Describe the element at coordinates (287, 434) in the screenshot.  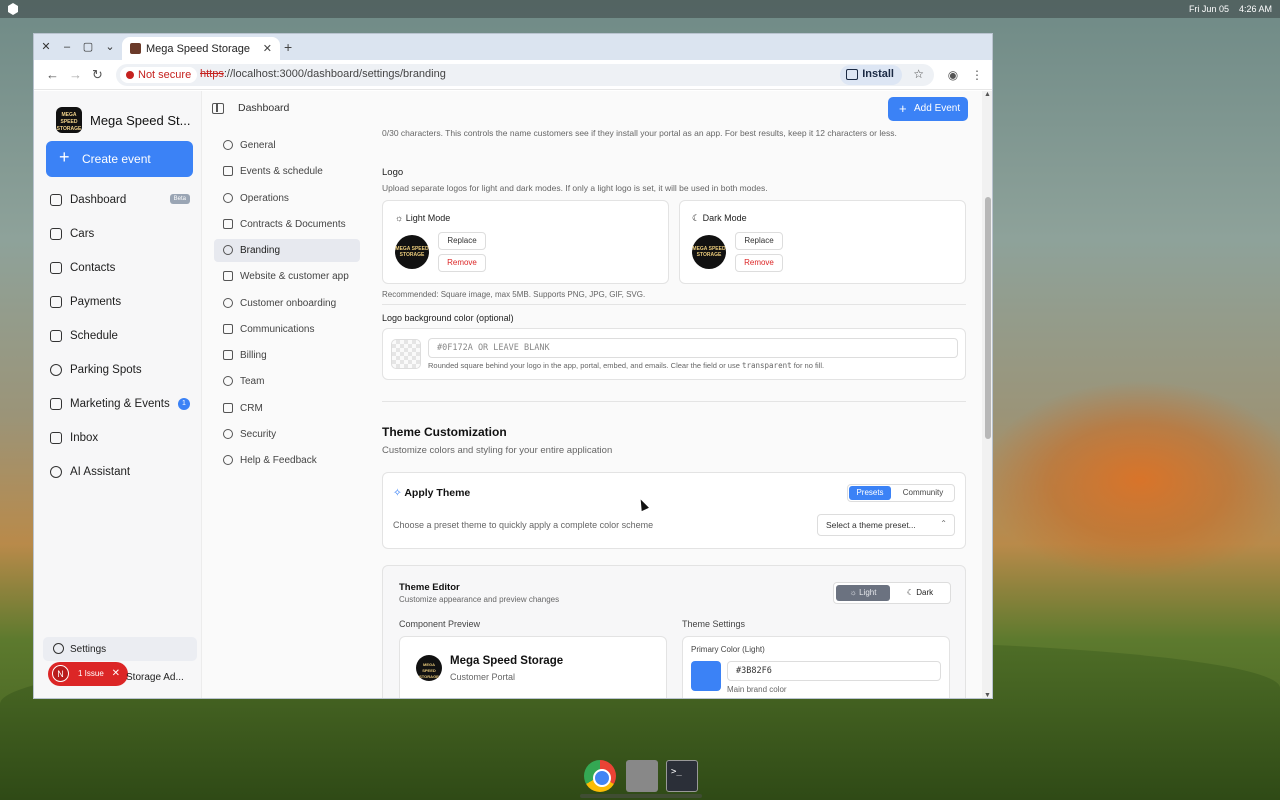
I see `subnav-security: Security` at that location.